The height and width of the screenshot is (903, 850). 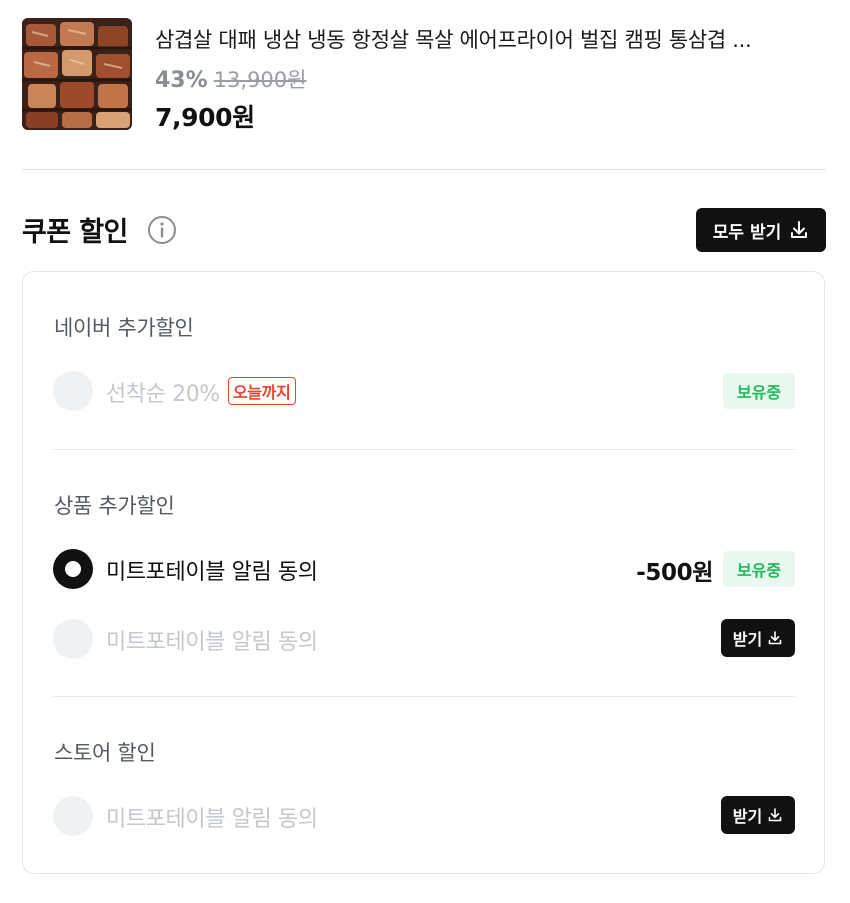 What do you see at coordinates (77, 74) in the screenshot?
I see `product-thumbnail` at bounding box center [77, 74].